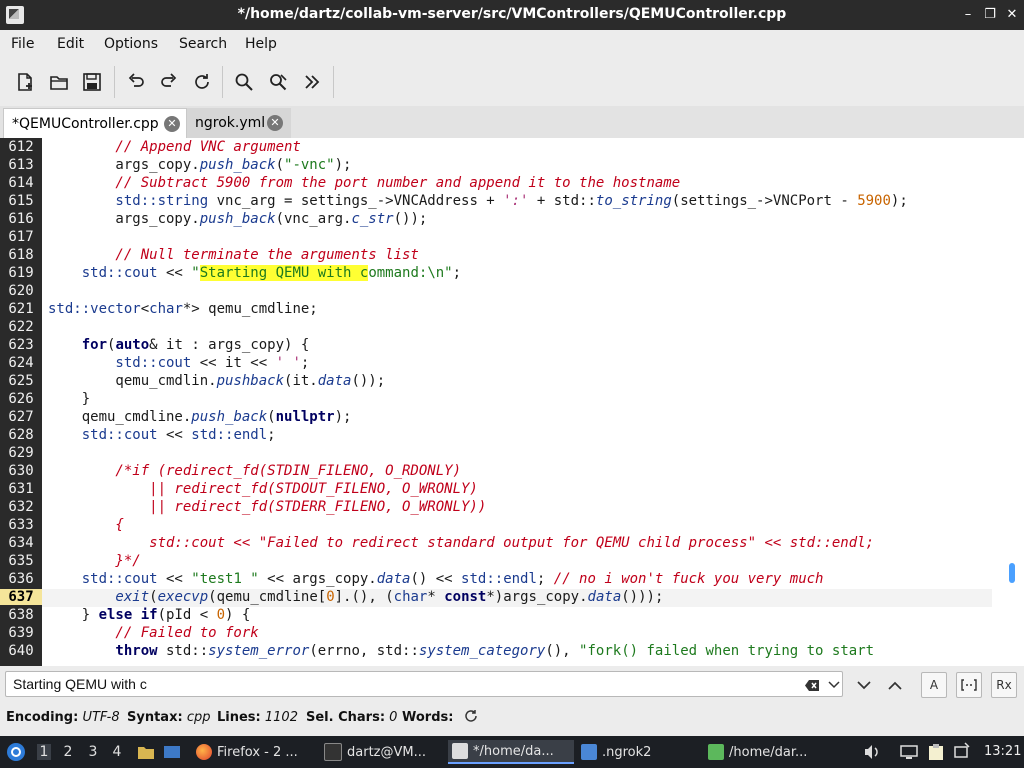  What do you see at coordinates (424, 684) in the screenshot?
I see `search-input` at bounding box center [424, 684].